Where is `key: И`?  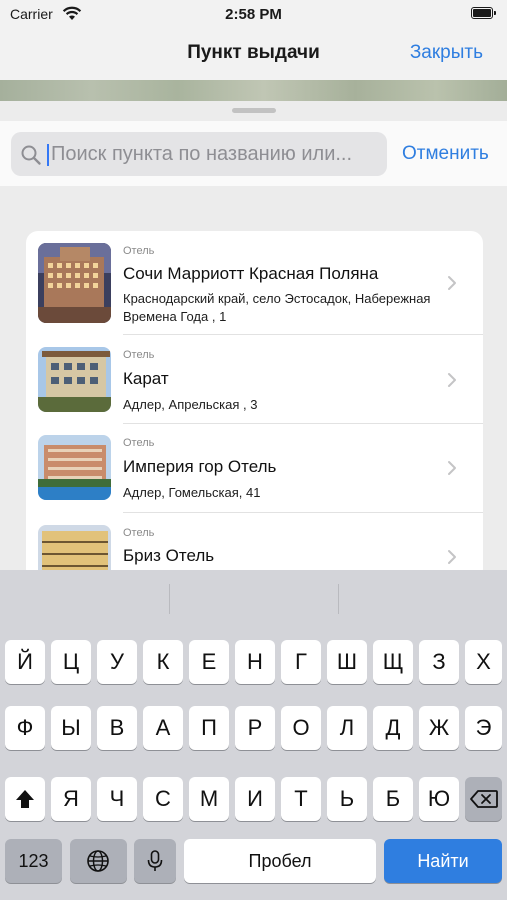
key: И is located at coordinates (255, 799).